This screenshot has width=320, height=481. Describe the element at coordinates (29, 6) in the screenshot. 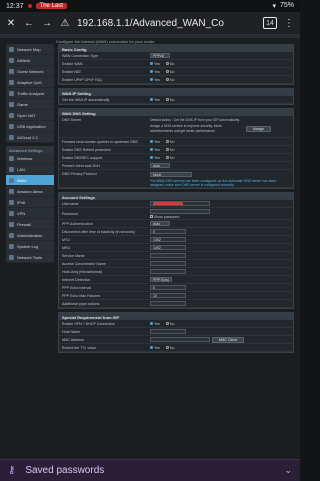

I see `recording-dot` at that location.